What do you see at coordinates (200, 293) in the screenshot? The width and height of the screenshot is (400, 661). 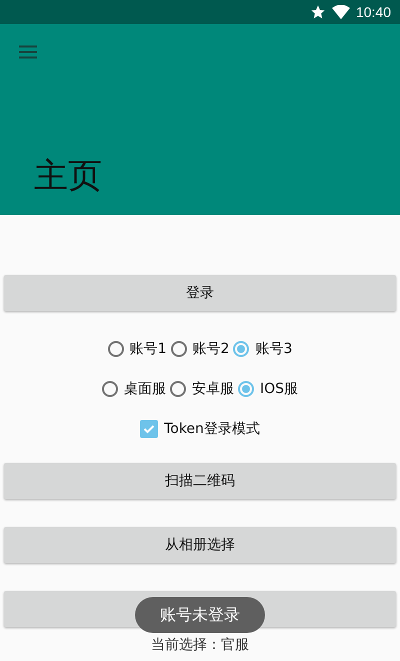 I see `login-button: 登录` at bounding box center [200, 293].